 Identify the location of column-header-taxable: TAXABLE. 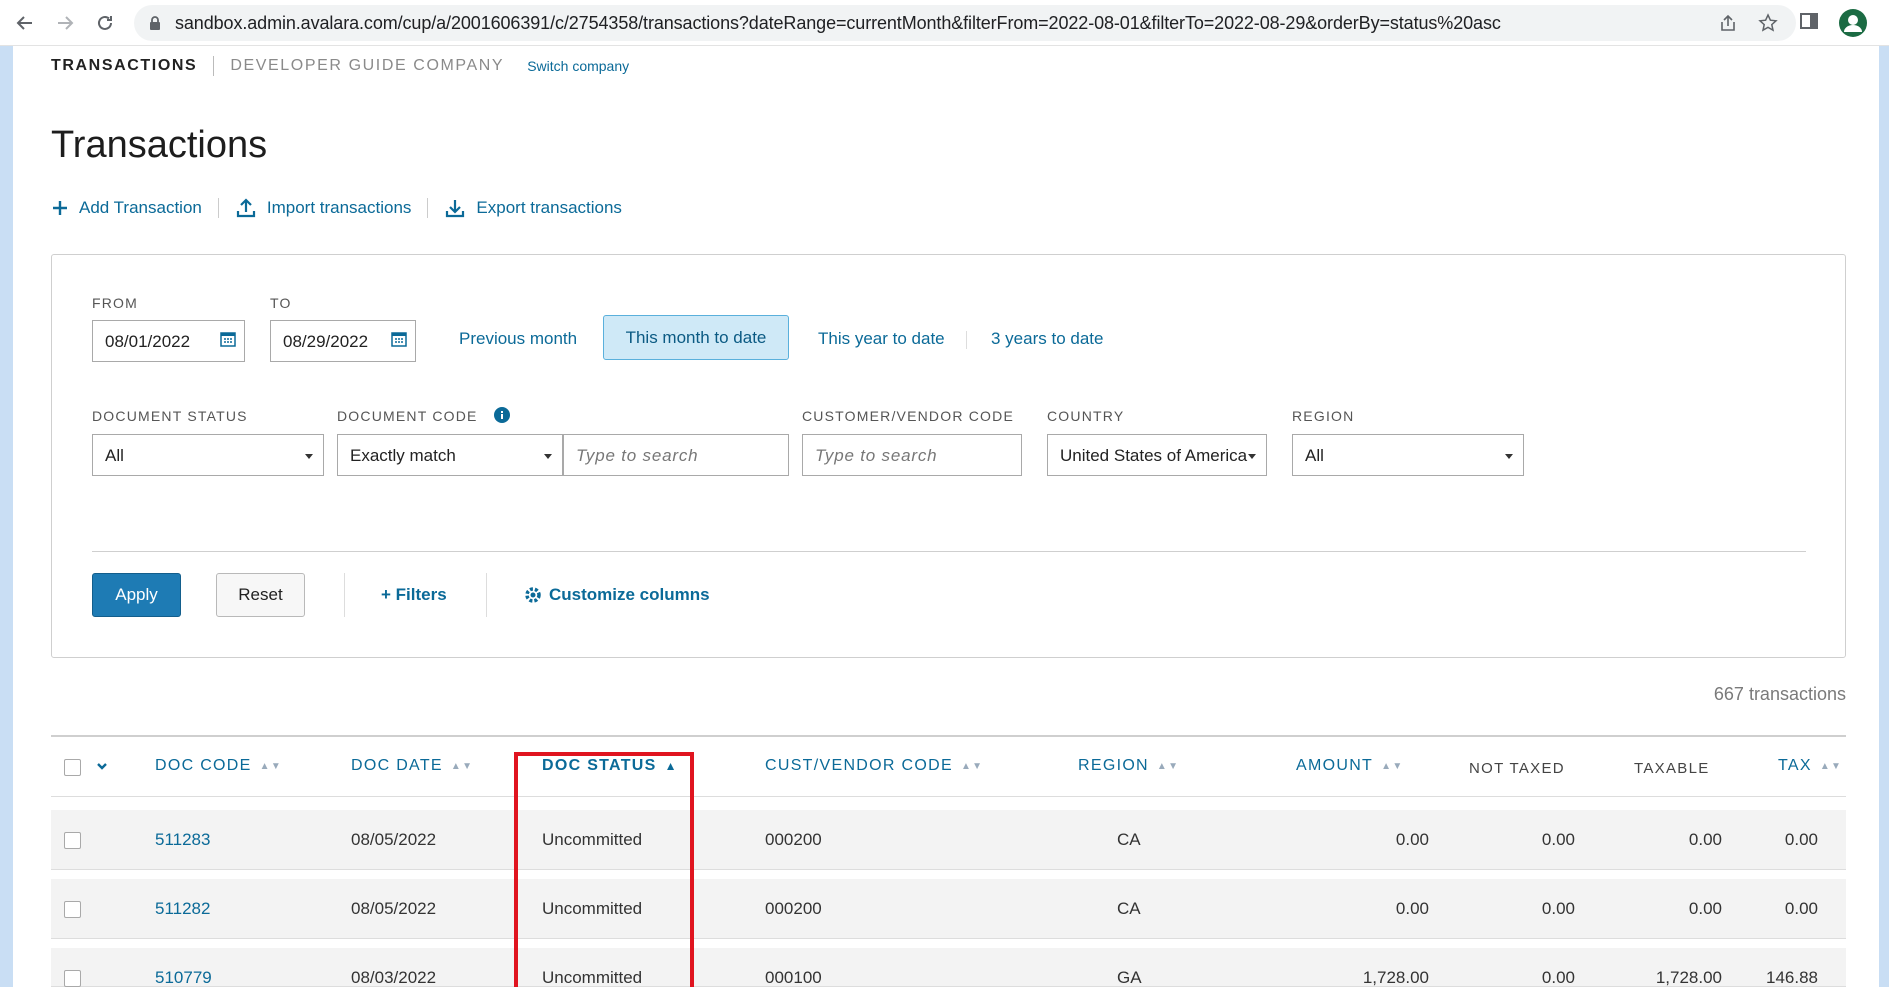
(1672, 768).